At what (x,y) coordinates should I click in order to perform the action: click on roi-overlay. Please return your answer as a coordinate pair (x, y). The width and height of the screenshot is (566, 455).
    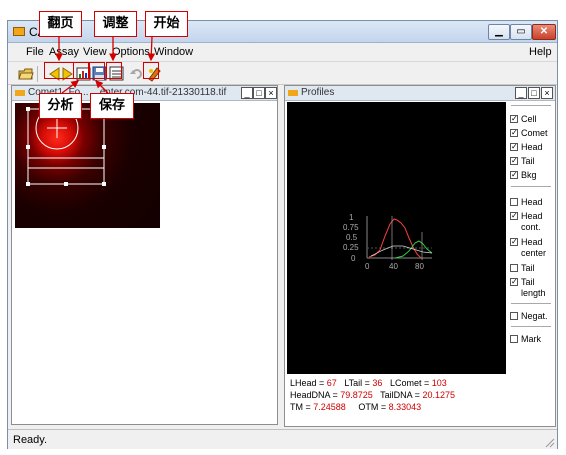
    Looking at the image, I should click on (87, 165).